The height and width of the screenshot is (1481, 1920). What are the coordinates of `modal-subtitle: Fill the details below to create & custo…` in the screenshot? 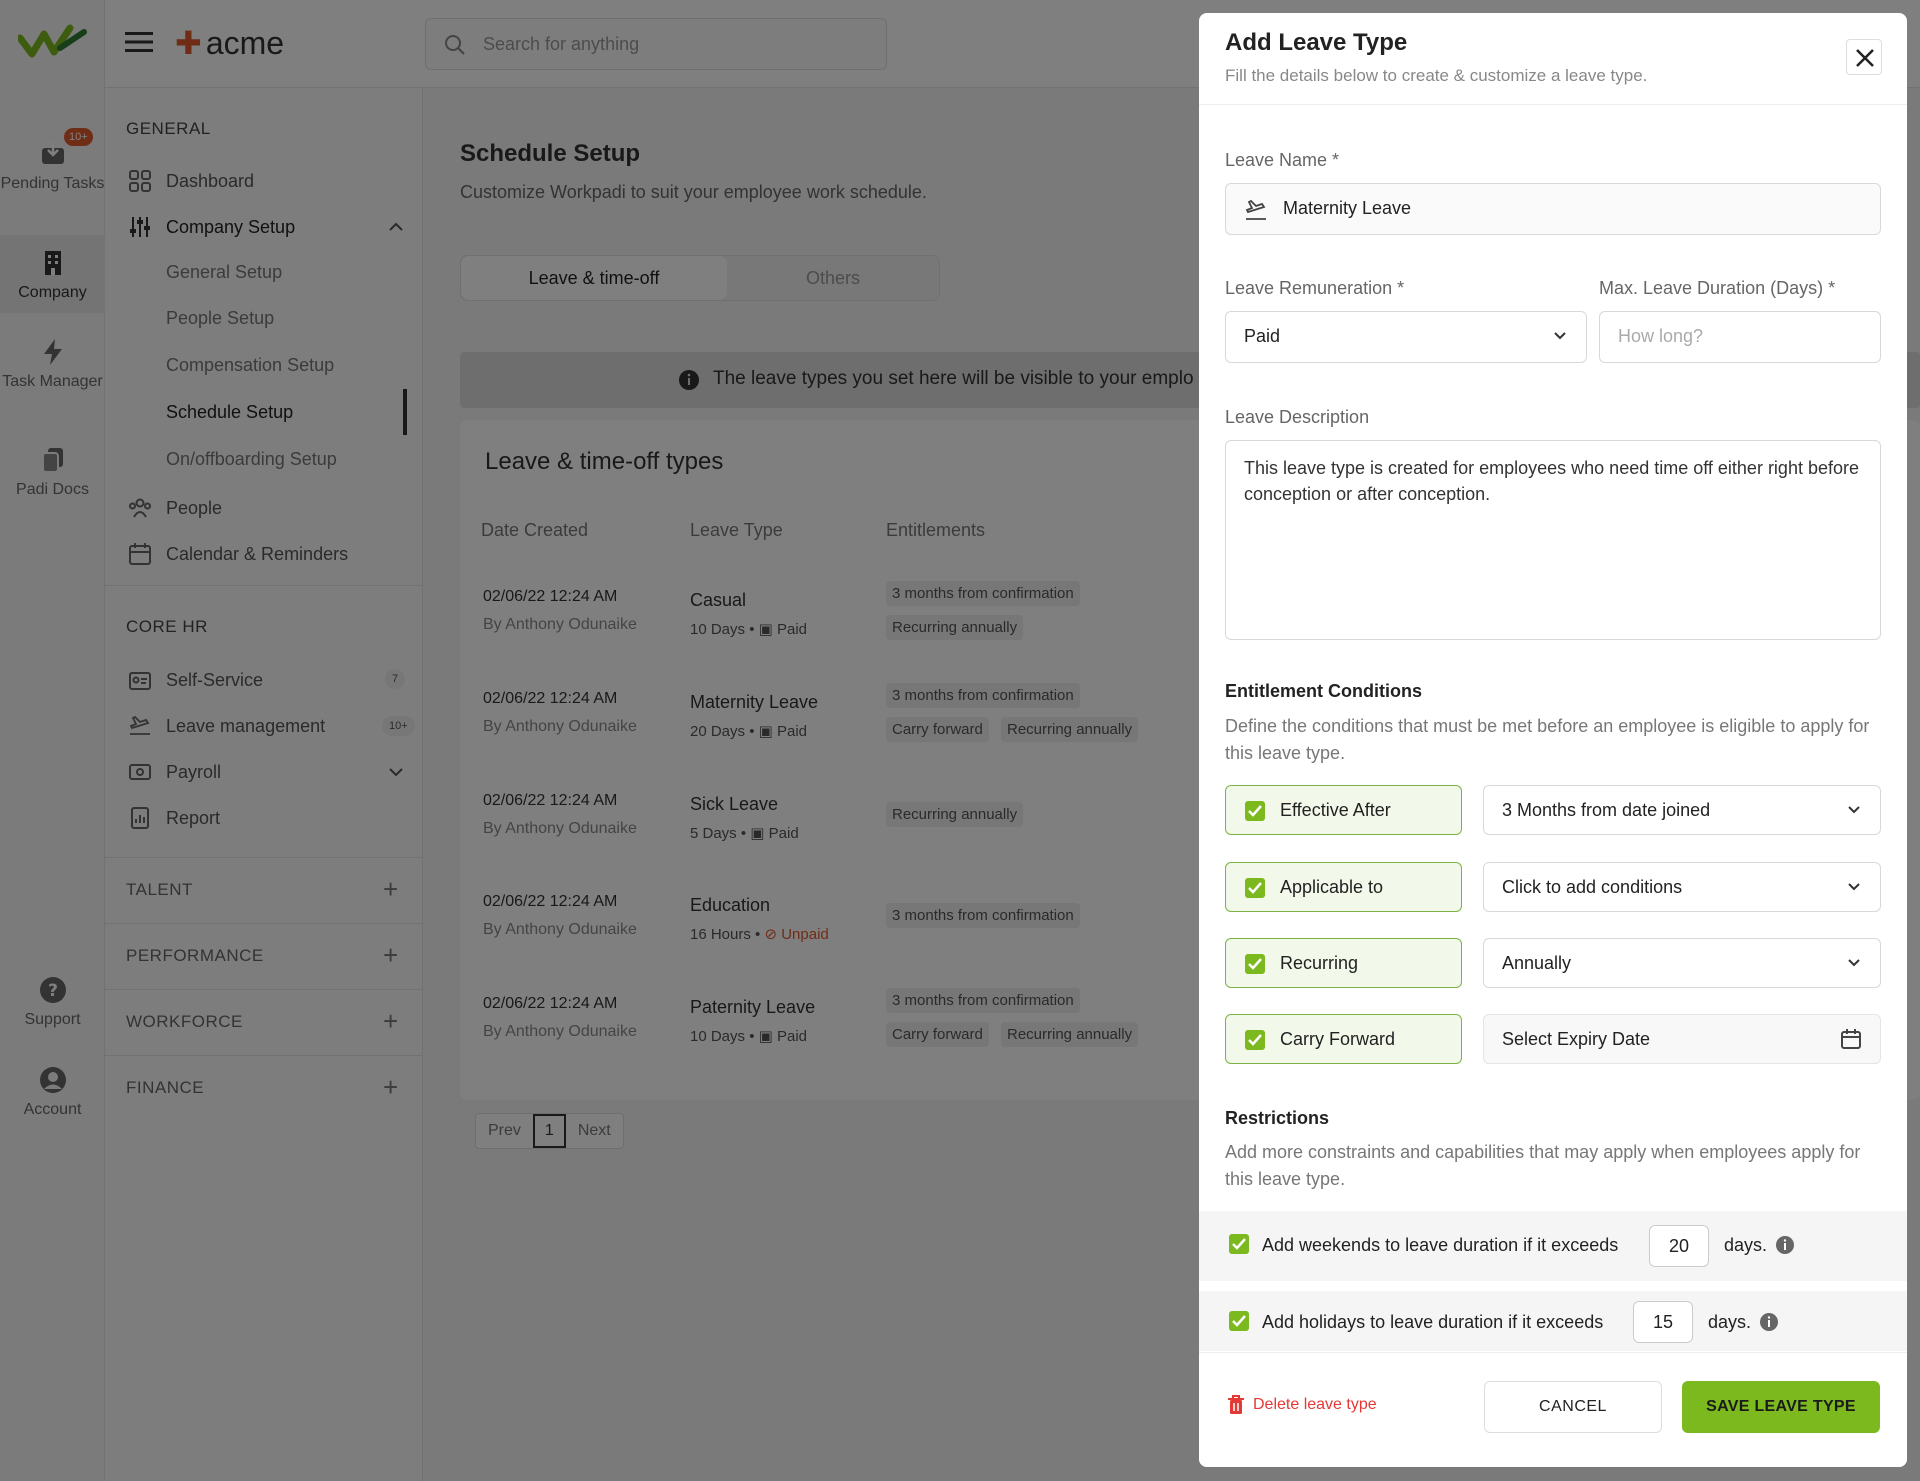 It's located at (1436, 75).